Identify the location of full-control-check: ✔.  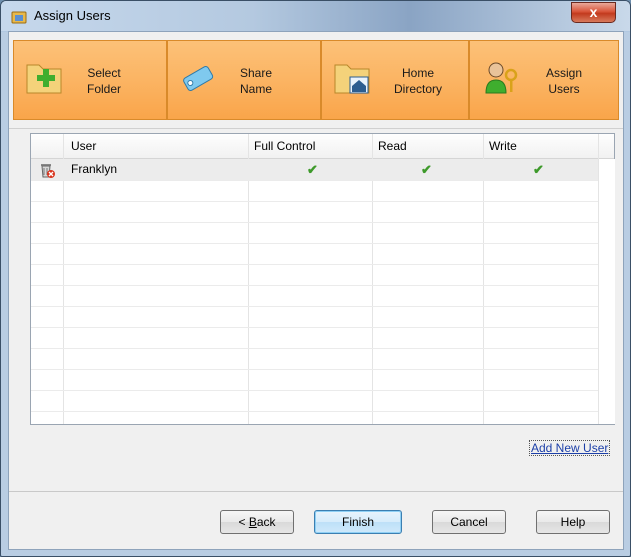
(312, 169).